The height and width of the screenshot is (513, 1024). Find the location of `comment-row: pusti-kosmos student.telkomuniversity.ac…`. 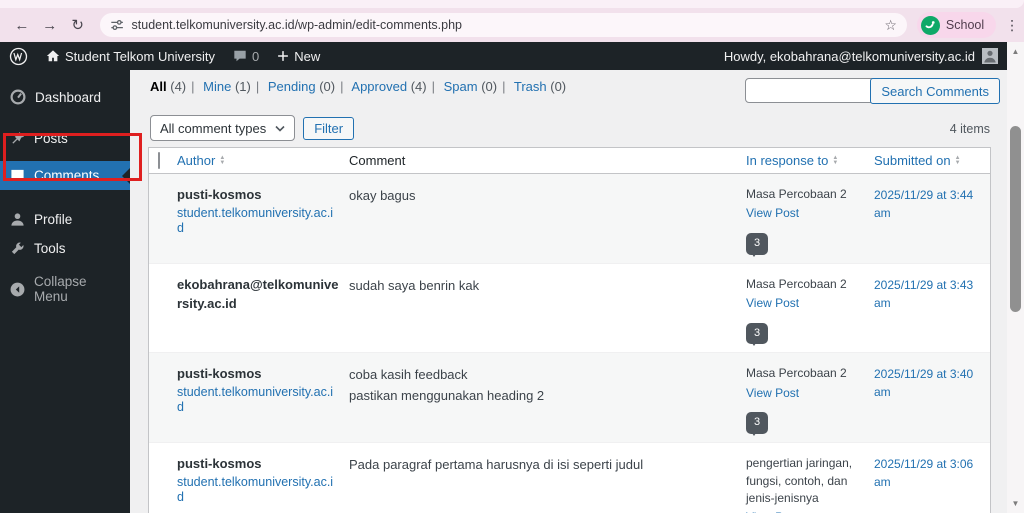

comment-row: pusti-kosmos student.telkomuniversity.ac… is located at coordinates (569, 219).